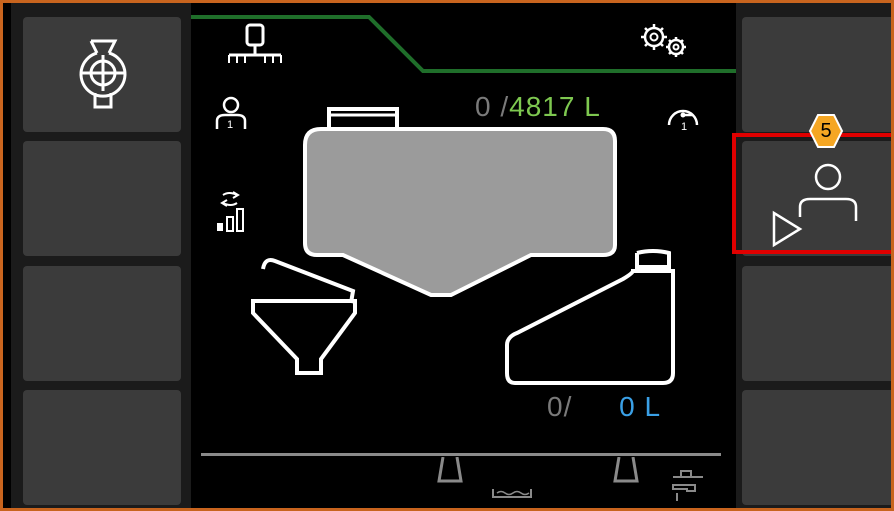 This screenshot has width=894, height=511. What do you see at coordinates (811, 193) in the screenshot?
I see `highlight-box` at bounding box center [811, 193].